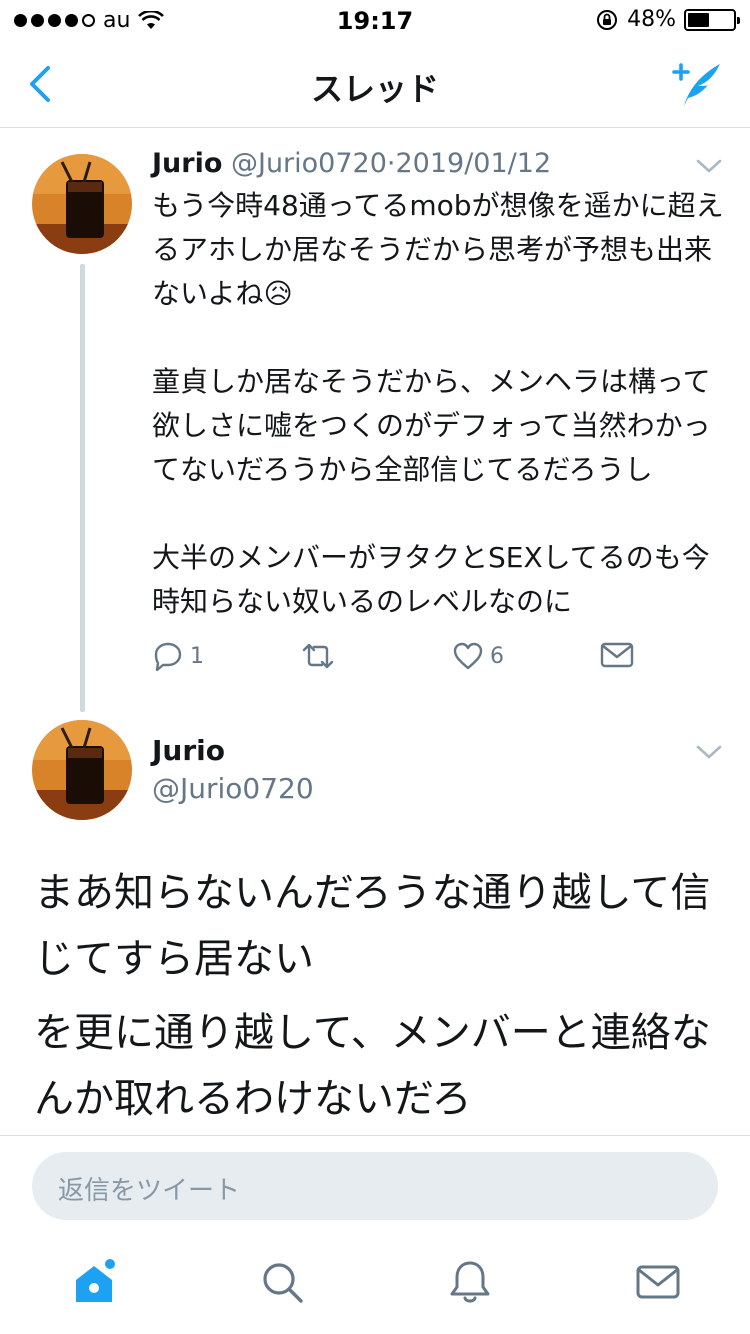 The width and height of the screenshot is (750, 1334). I want to click on like-action: 6, so click(478, 656).